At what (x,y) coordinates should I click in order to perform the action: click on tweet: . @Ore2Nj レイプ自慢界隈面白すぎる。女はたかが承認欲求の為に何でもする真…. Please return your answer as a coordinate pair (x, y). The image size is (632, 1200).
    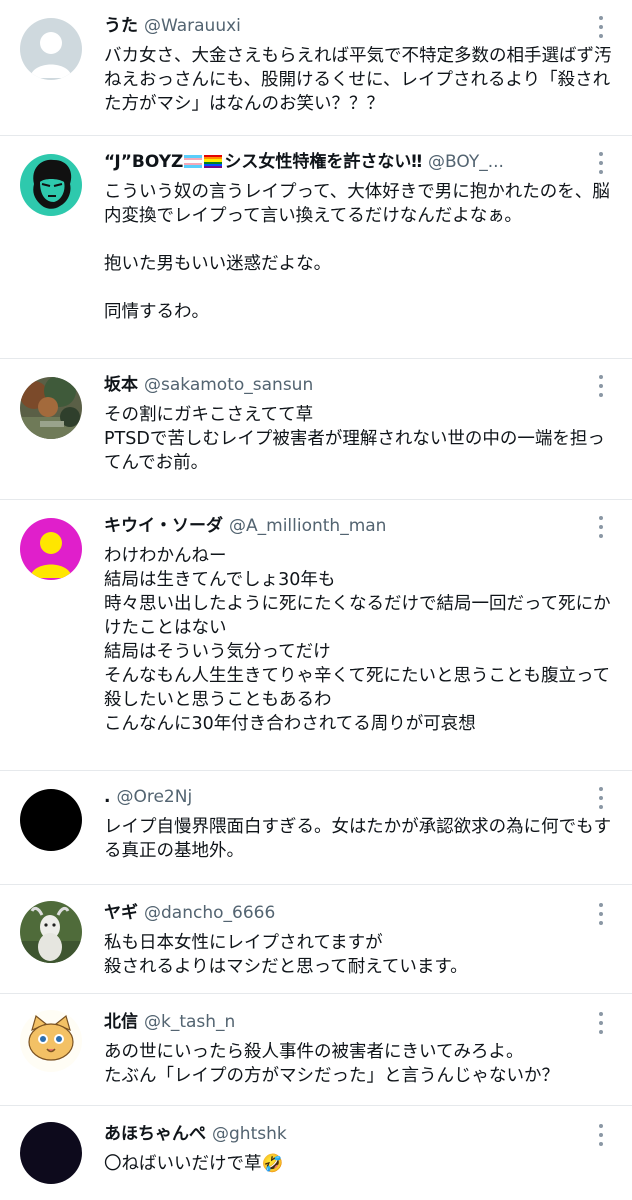
    Looking at the image, I should click on (316, 828).